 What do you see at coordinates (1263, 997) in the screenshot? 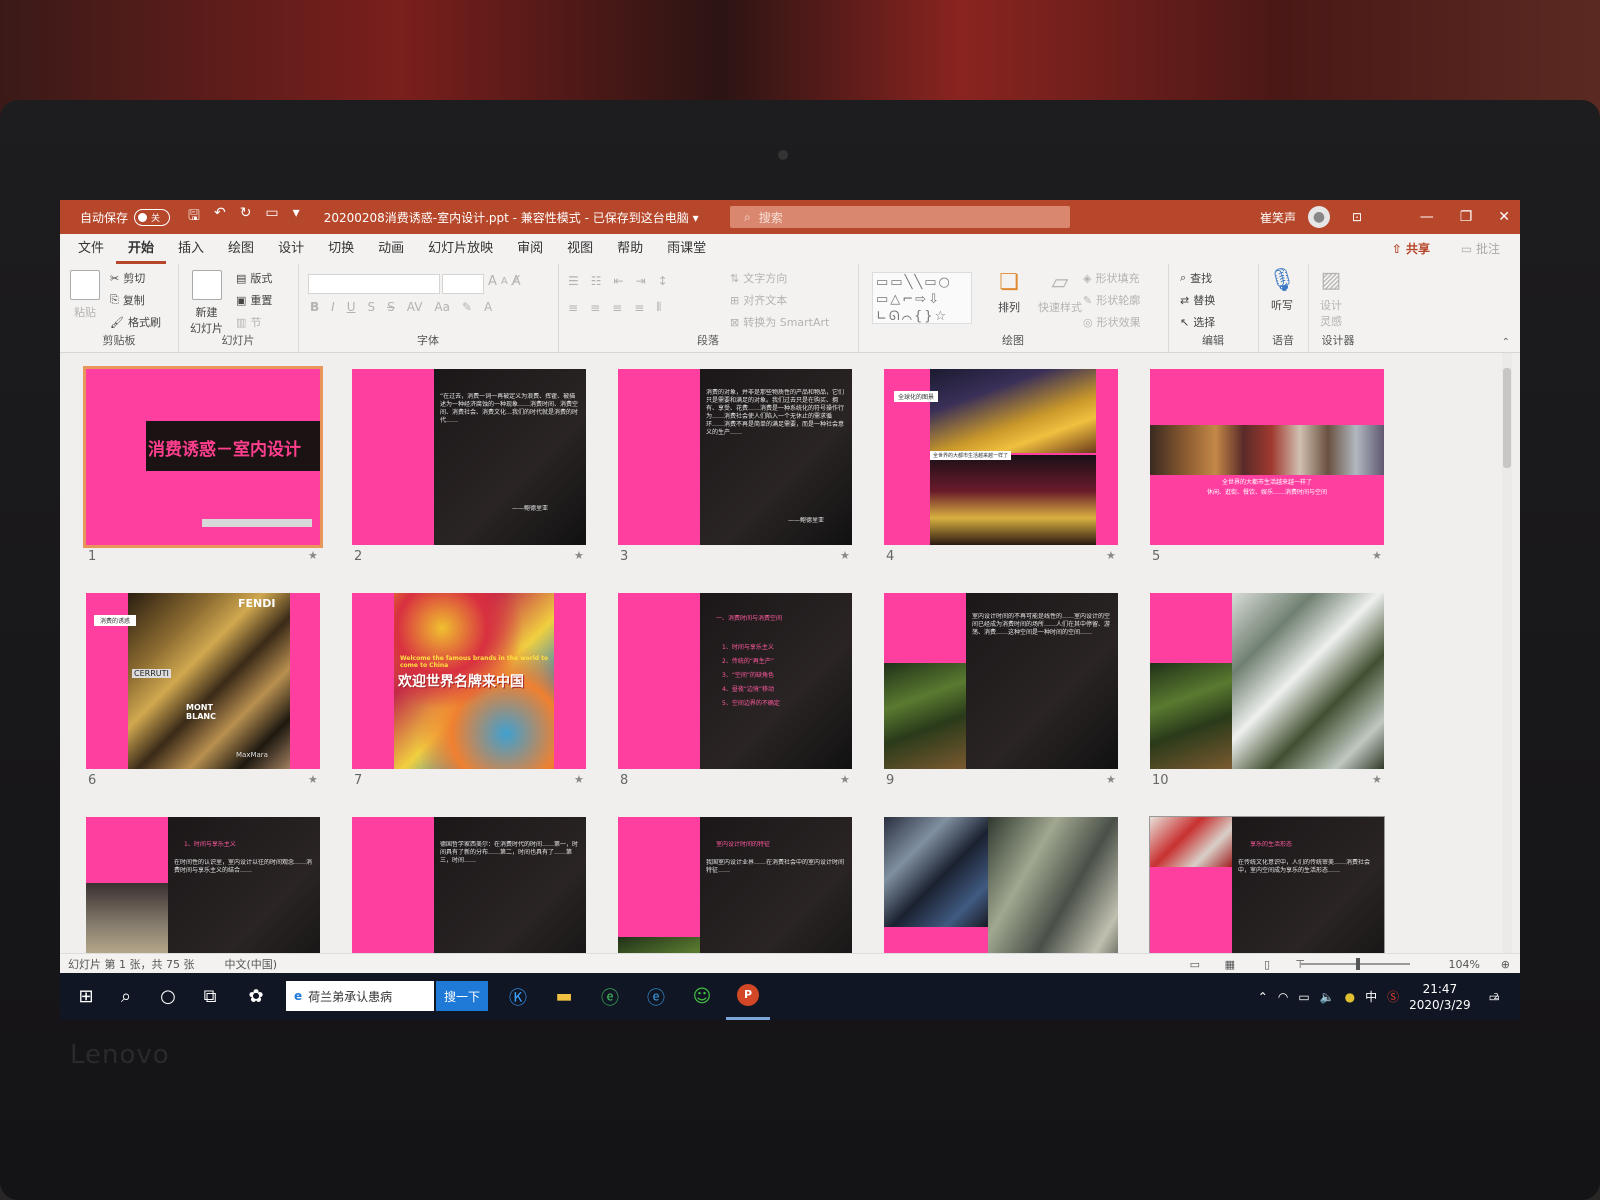
I see `tray-expand-icon: ⌃` at bounding box center [1263, 997].